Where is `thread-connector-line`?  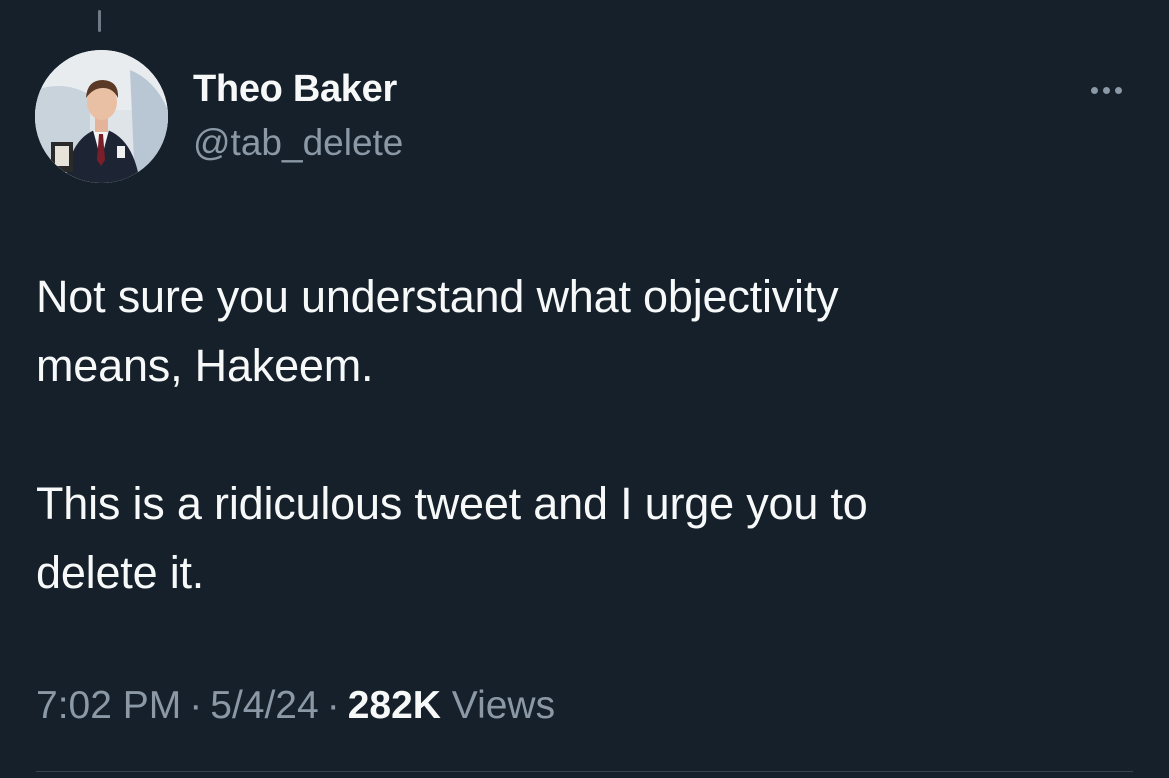
thread-connector-line is located at coordinates (99, 21).